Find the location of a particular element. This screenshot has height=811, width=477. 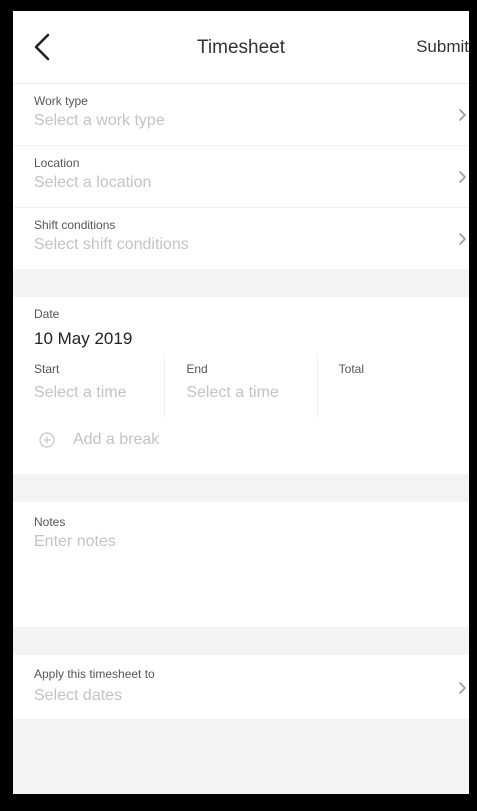

date-field: Date 10 May 2019 is located at coordinates (241, 325).